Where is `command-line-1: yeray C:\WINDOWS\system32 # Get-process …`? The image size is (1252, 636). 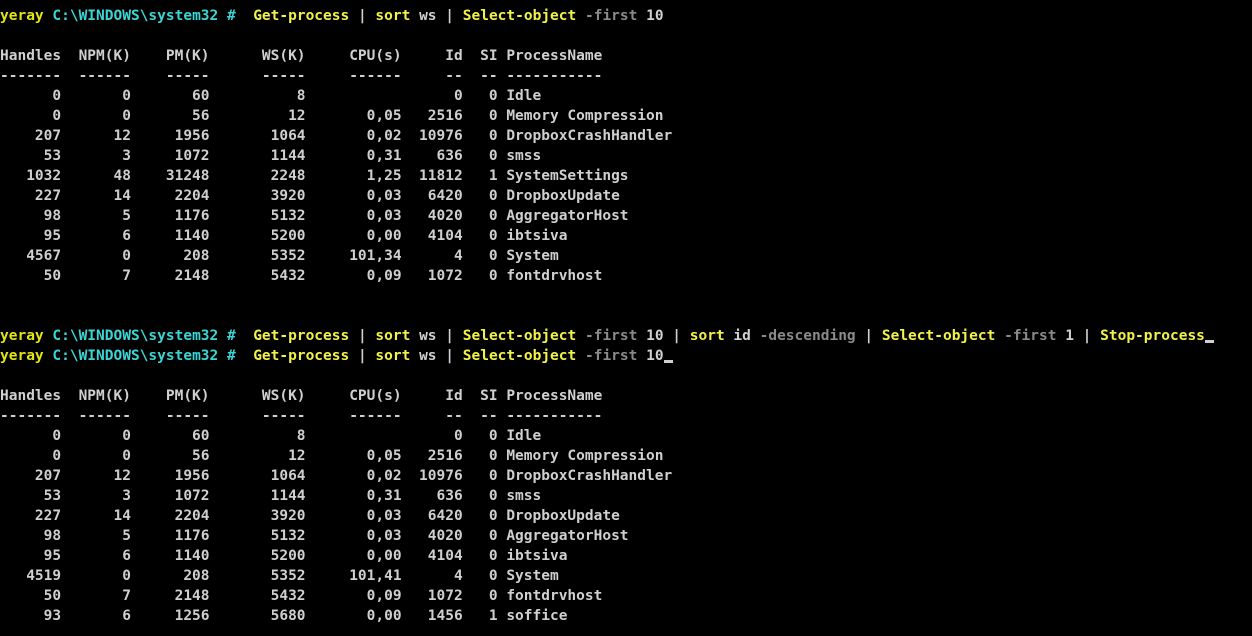
command-line-1: yeray C:\WINDOWS\system32 # Get-process … is located at coordinates (626, 16).